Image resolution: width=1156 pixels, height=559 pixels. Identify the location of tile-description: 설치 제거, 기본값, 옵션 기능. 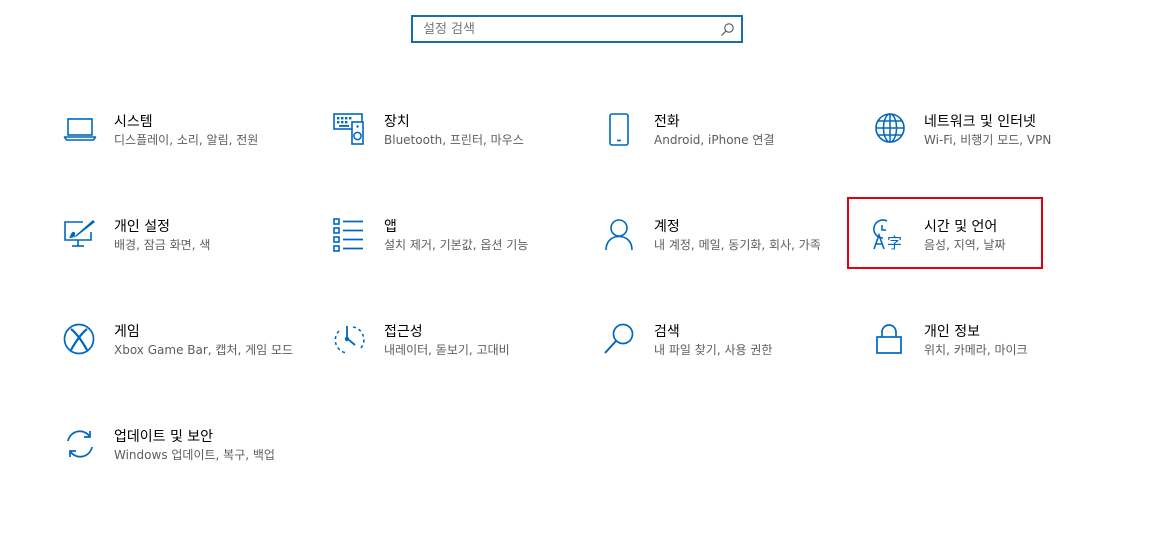
(456, 245).